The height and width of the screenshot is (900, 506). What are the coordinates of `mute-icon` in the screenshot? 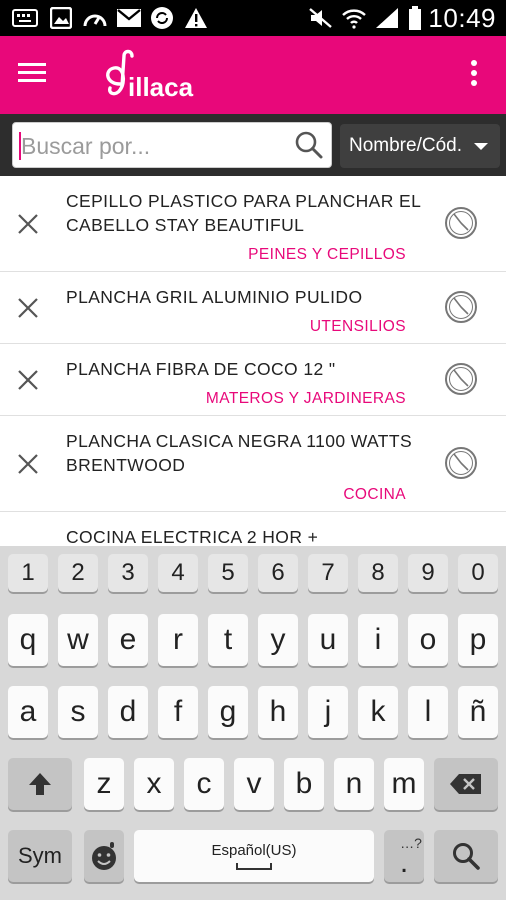 It's located at (321, 18).